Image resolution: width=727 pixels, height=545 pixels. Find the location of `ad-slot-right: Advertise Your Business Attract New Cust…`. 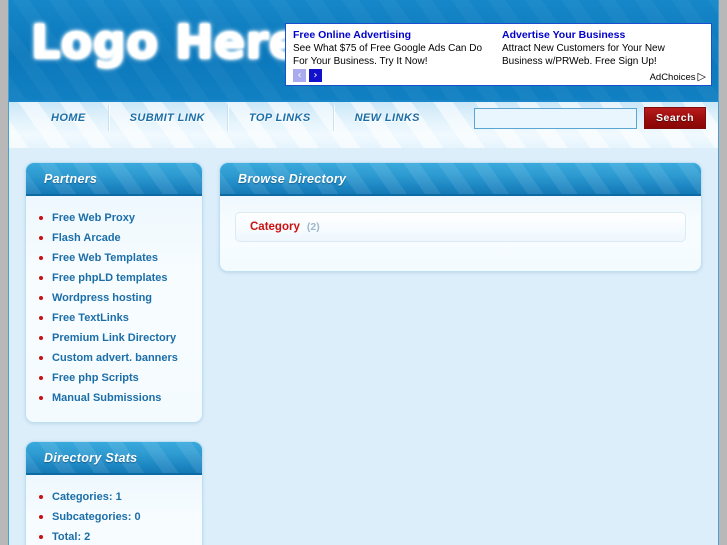

ad-slot-right: Advertise Your Business Attract New Cust… is located at coordinates (604, 48).